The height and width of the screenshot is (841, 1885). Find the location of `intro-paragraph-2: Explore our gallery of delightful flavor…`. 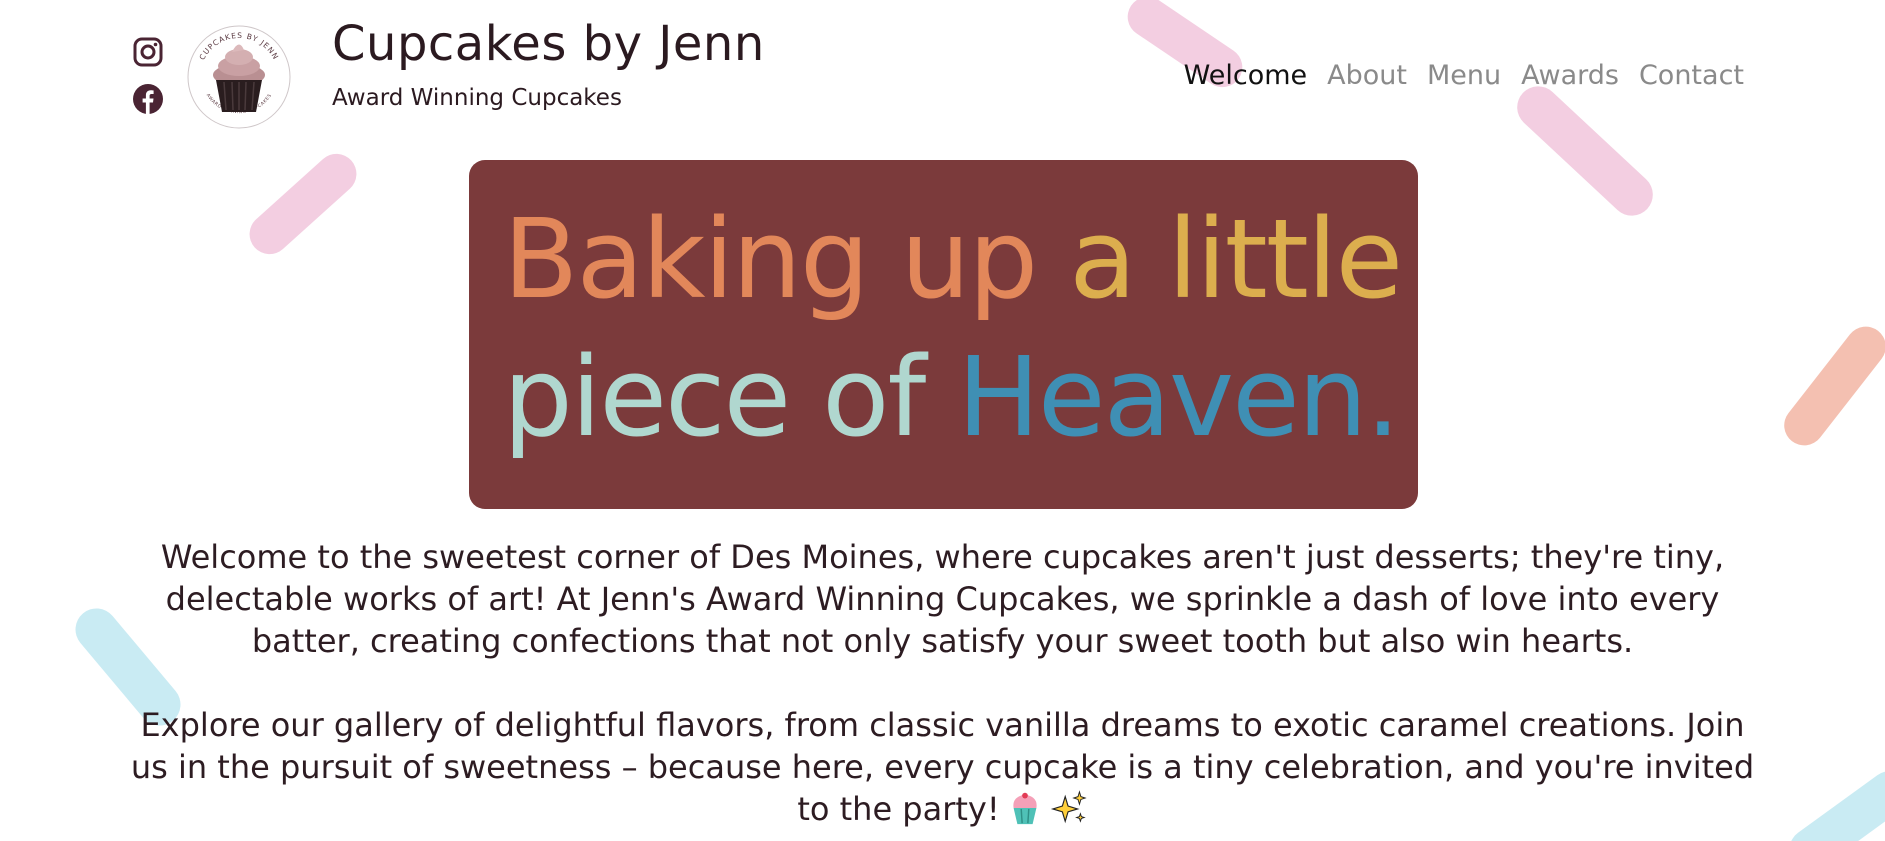

intro-paragraph-2: Explore our gallery of delightful flavor… is located at coordinates (942, 767).